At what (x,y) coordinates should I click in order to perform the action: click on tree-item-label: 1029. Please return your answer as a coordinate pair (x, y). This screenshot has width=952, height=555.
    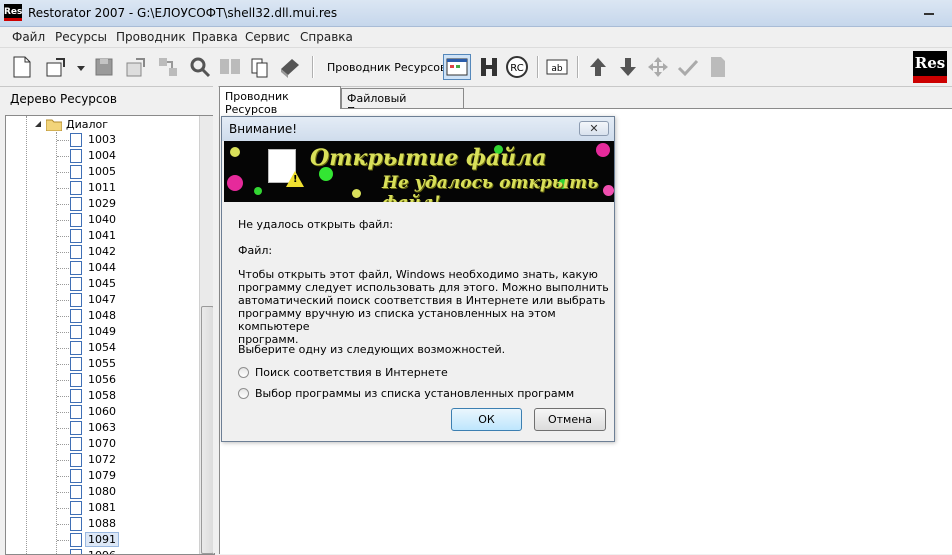
    Looking at the image, I should click on (102, 203).